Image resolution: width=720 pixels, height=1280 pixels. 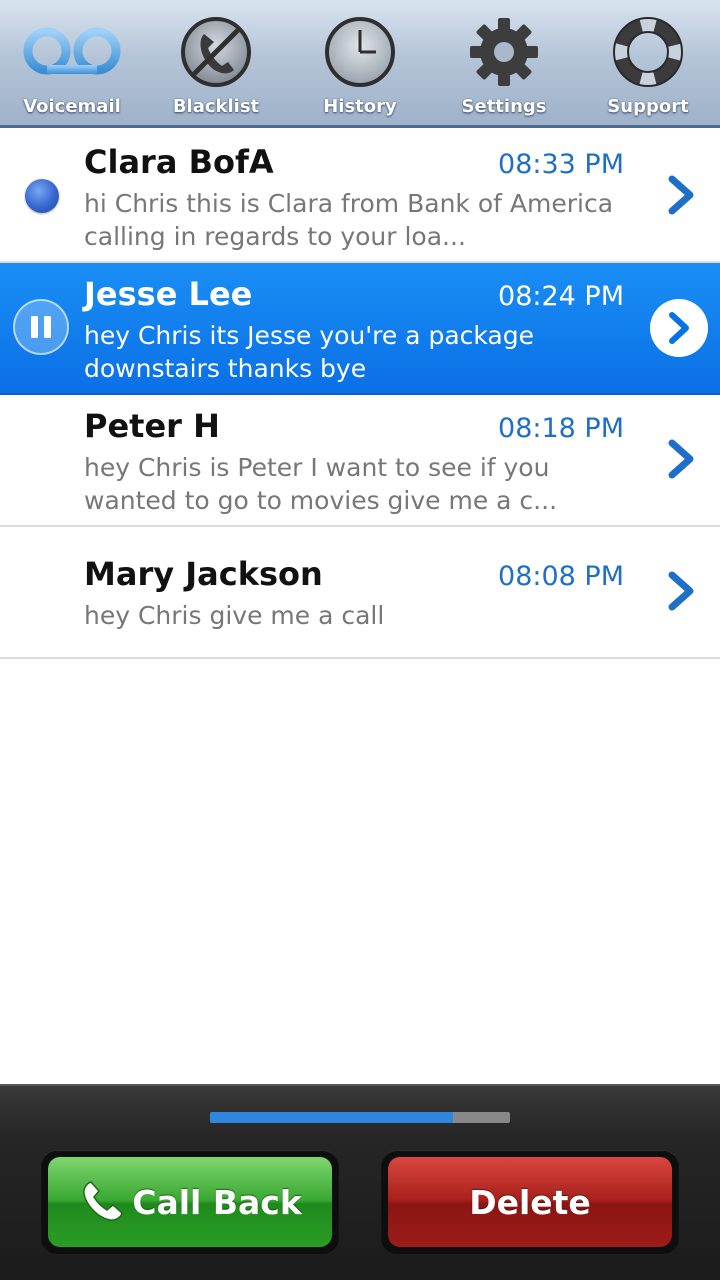 I want to click on playback-progress-fill, so click(x=331, y=1117).